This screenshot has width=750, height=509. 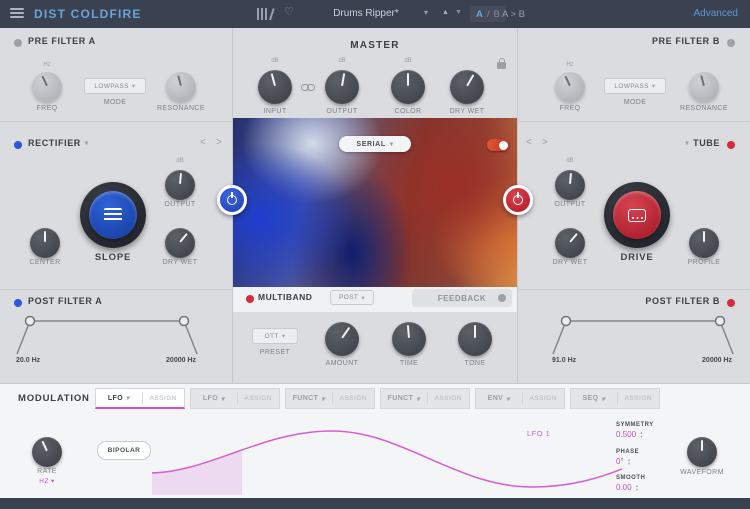 I want to click on mod-tab-seq: SEQ ▾ ASSIGN, so click(x=615, y=398).